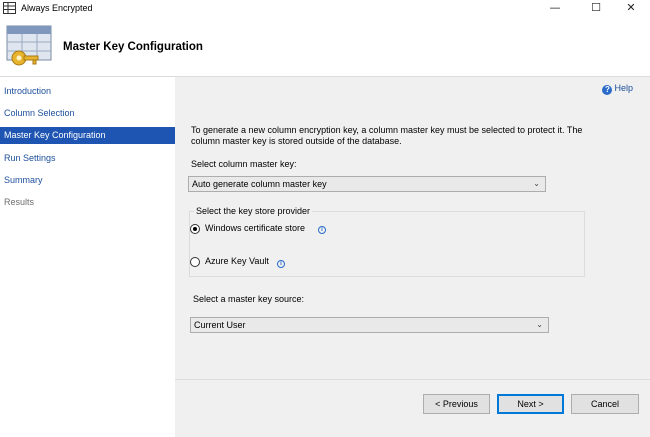  What do you see at coordinates (623, 88) in the screenshot?
I see `help-label: Help` at bounding box center [623, 88].